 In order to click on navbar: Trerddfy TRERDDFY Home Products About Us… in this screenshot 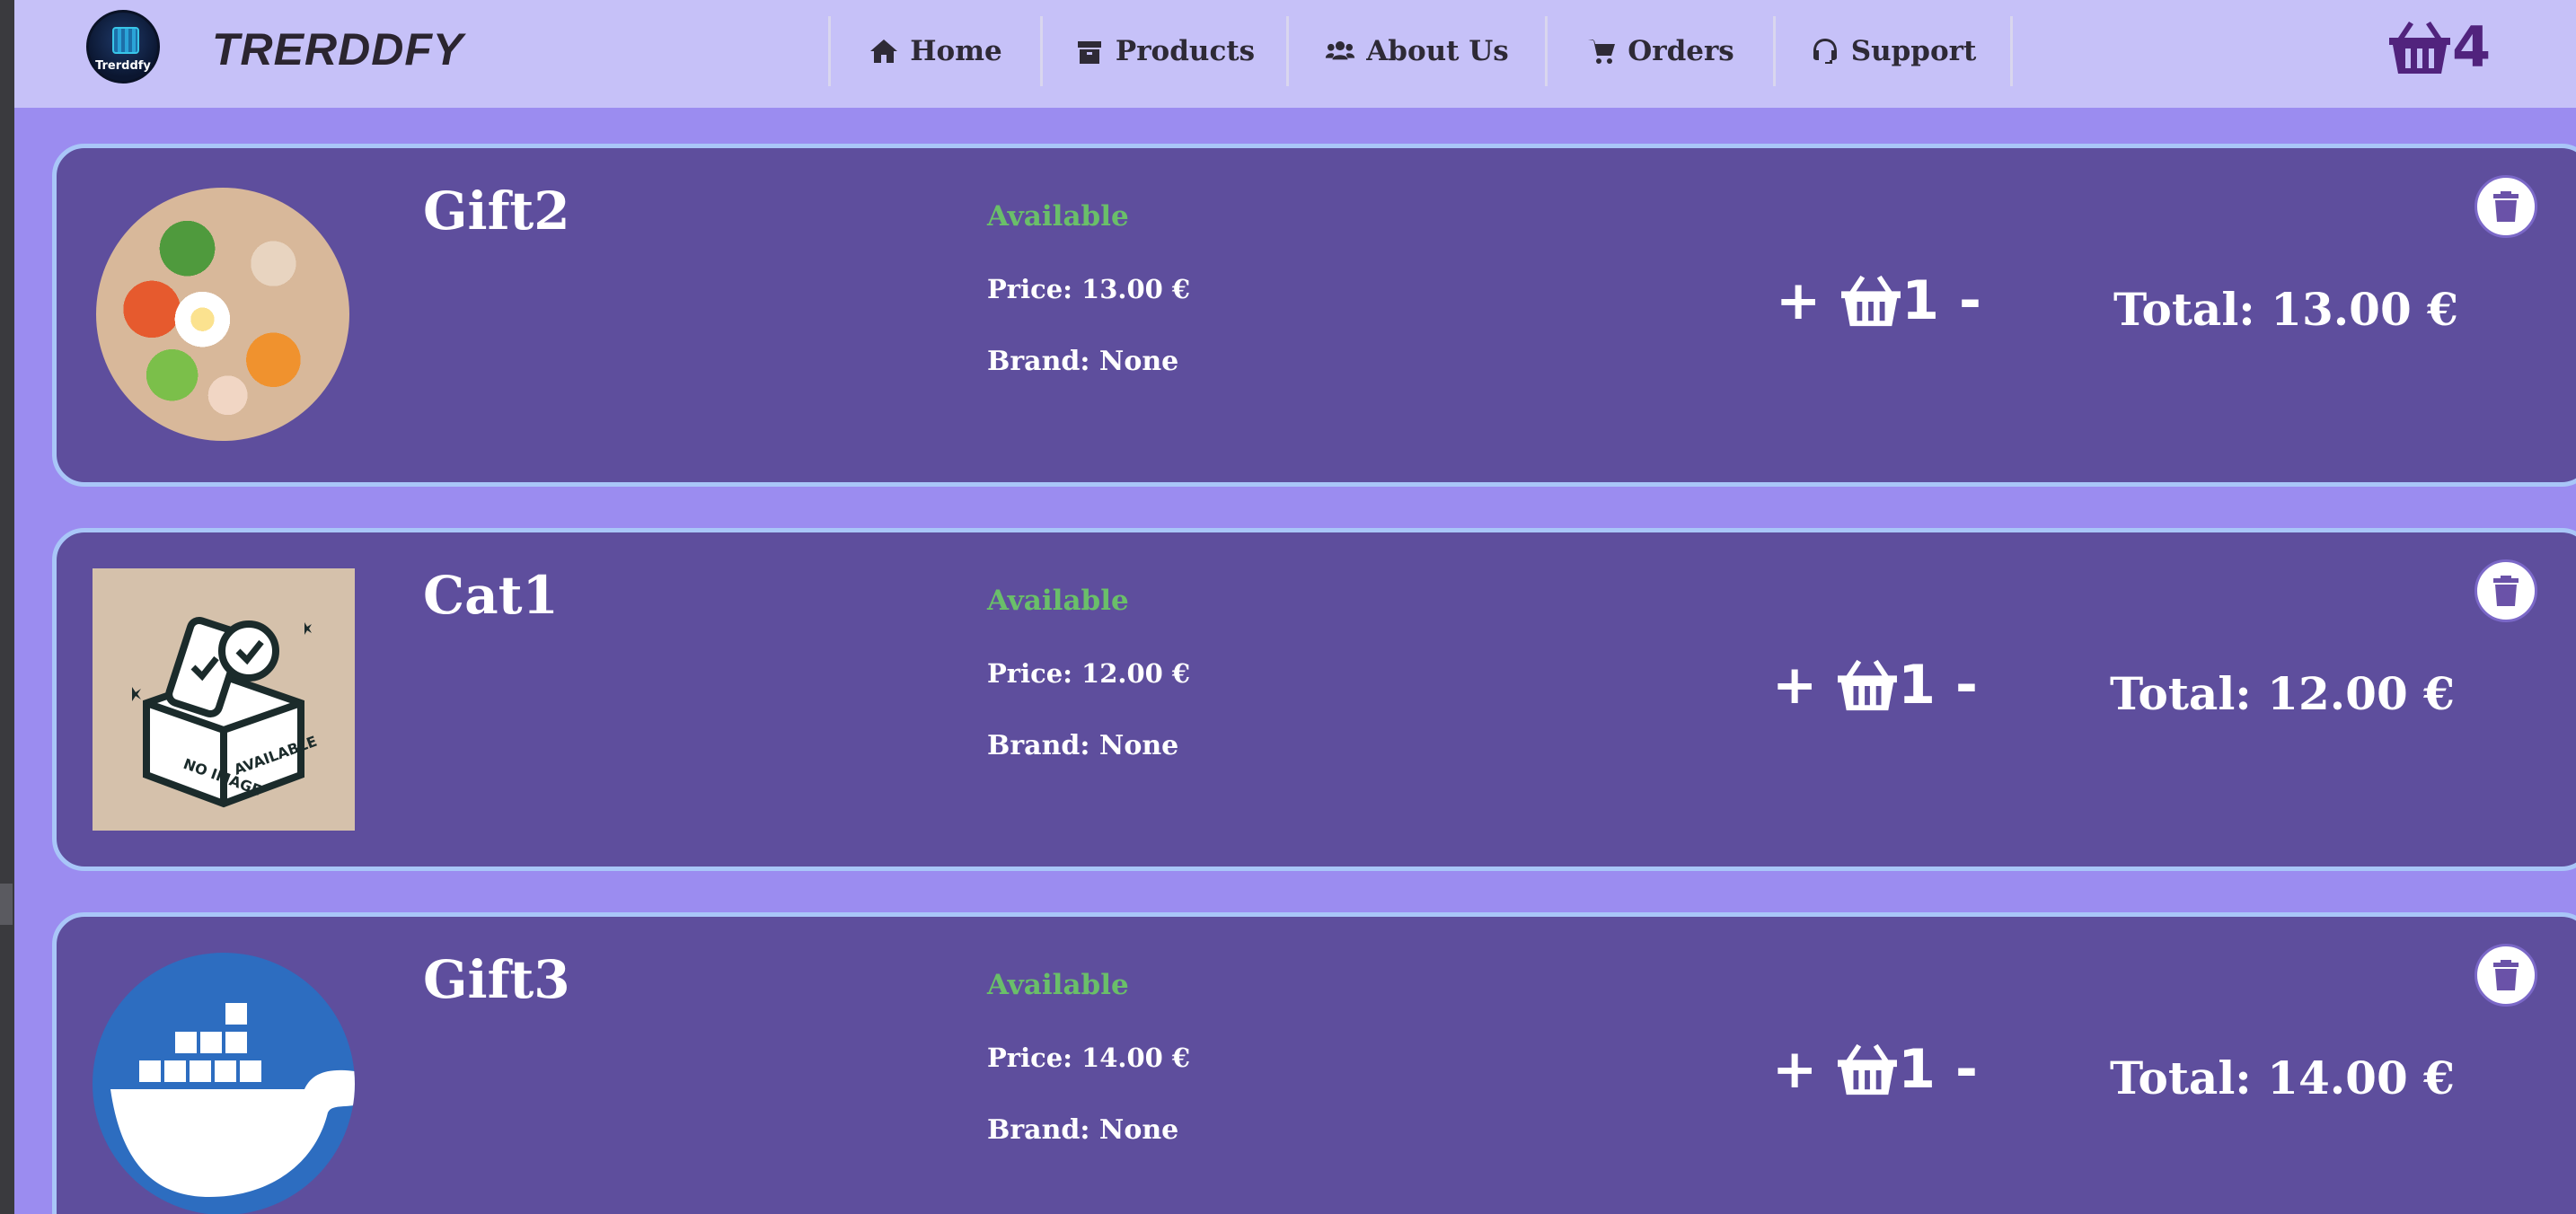, I will do `click(1295, 54)`.